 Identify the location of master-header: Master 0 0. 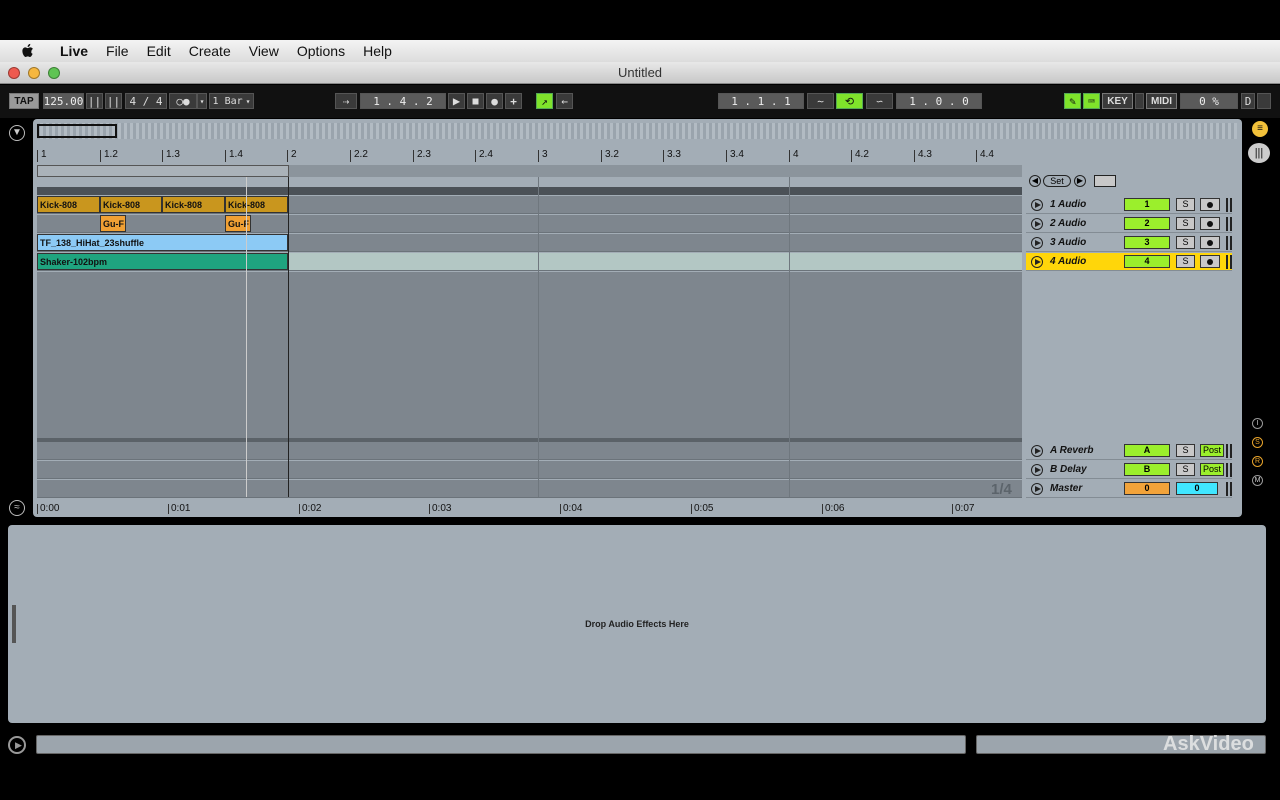
(1129, 489).